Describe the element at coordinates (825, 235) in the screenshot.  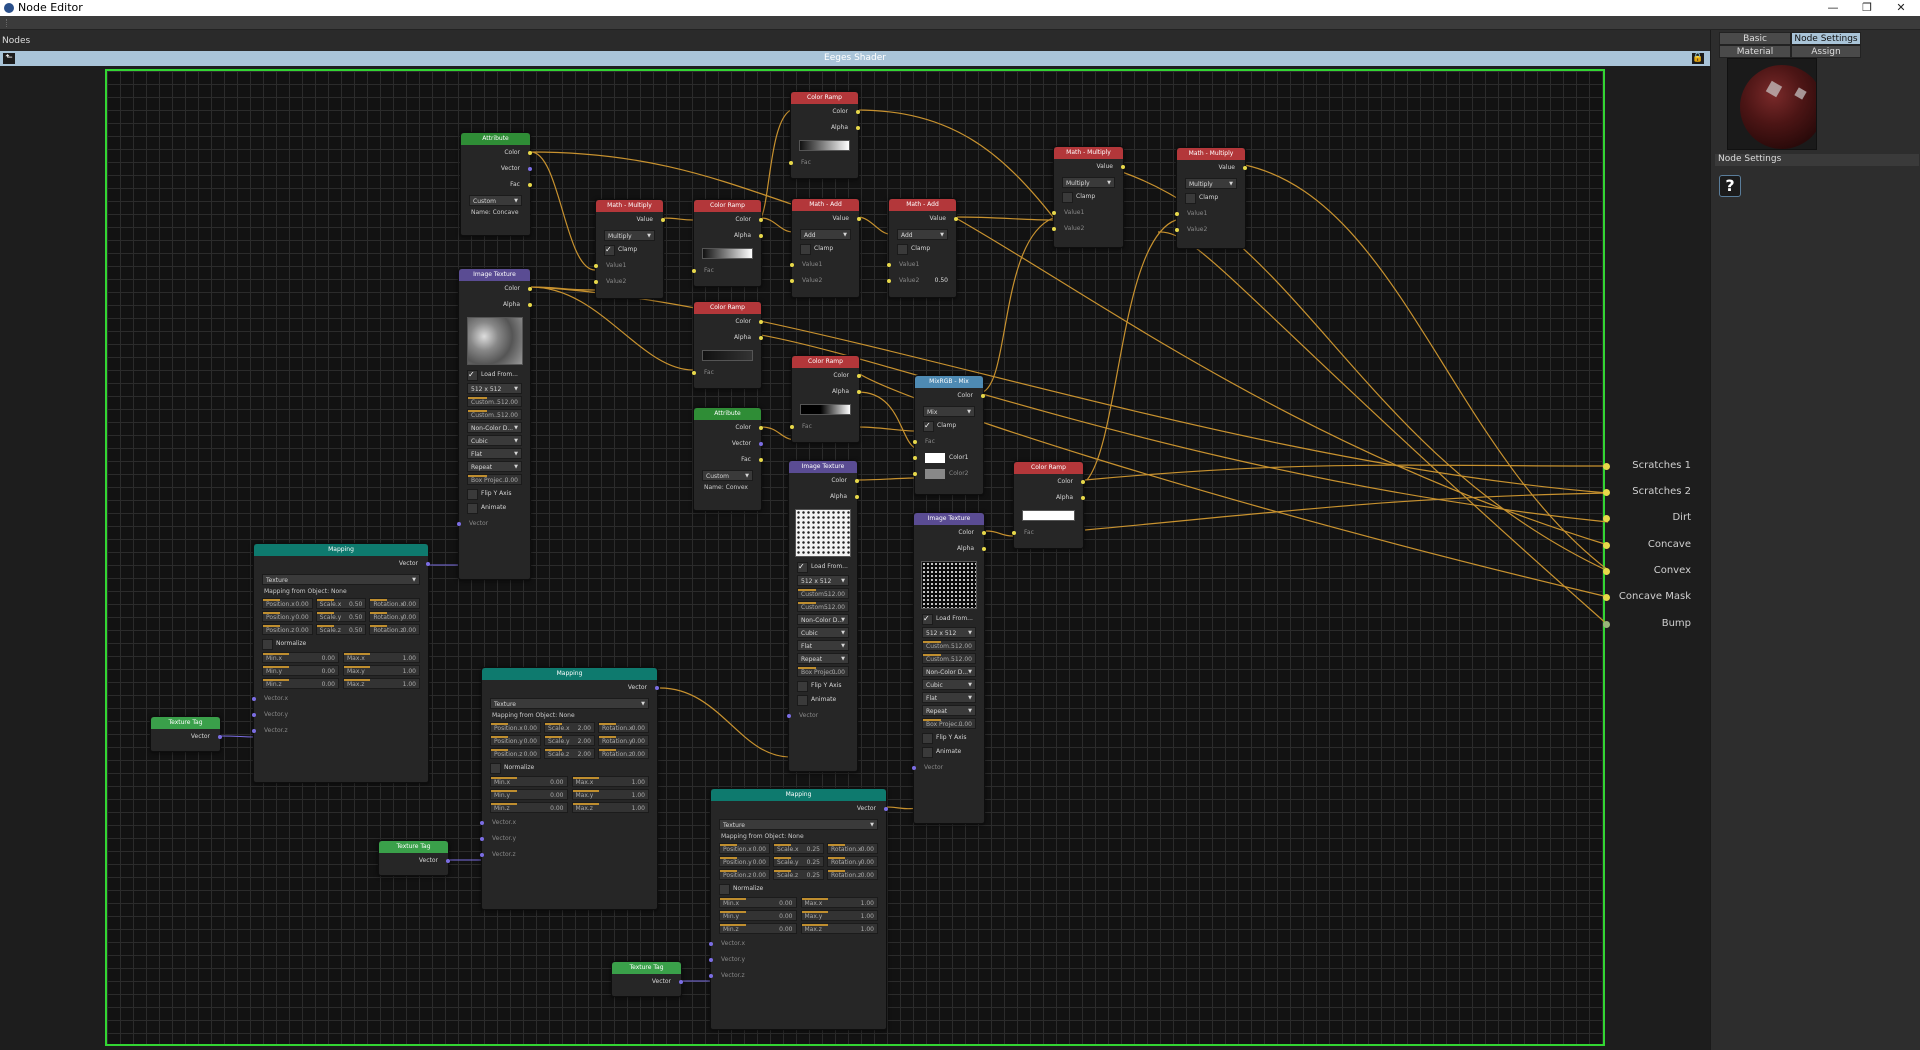
I see `operation-dropdown: Add` at that location.